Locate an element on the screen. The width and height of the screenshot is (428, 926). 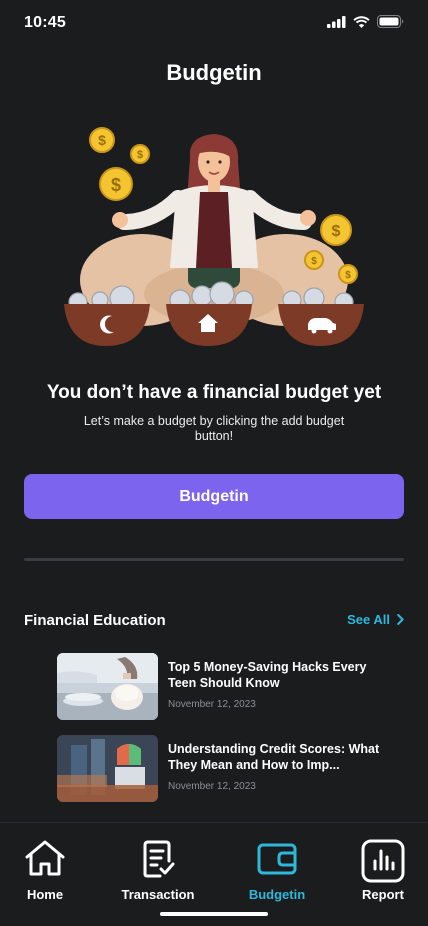
tab-report: Report is located at coordinates (378, 870).